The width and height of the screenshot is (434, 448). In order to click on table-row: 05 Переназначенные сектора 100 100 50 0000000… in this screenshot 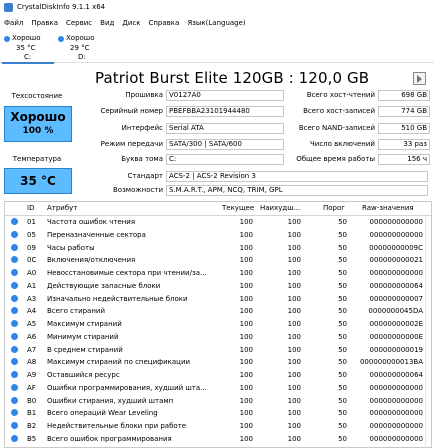, I will do `click(218, 234)`.